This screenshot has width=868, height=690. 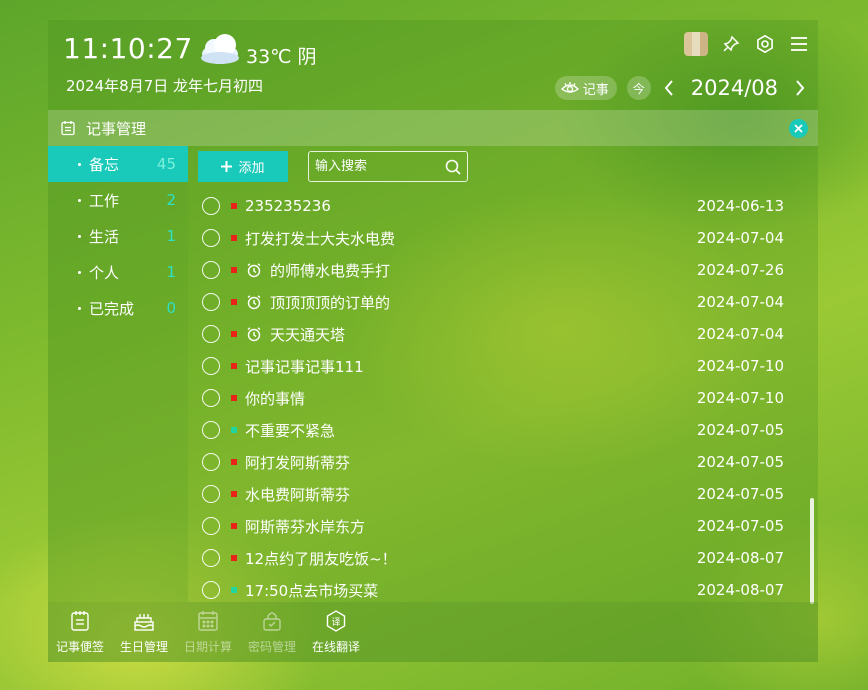 What do you see at coordinates (307, 334) in the screenshot?
I see `item-title: 天天通天塔` at bounding box center [307, 334].